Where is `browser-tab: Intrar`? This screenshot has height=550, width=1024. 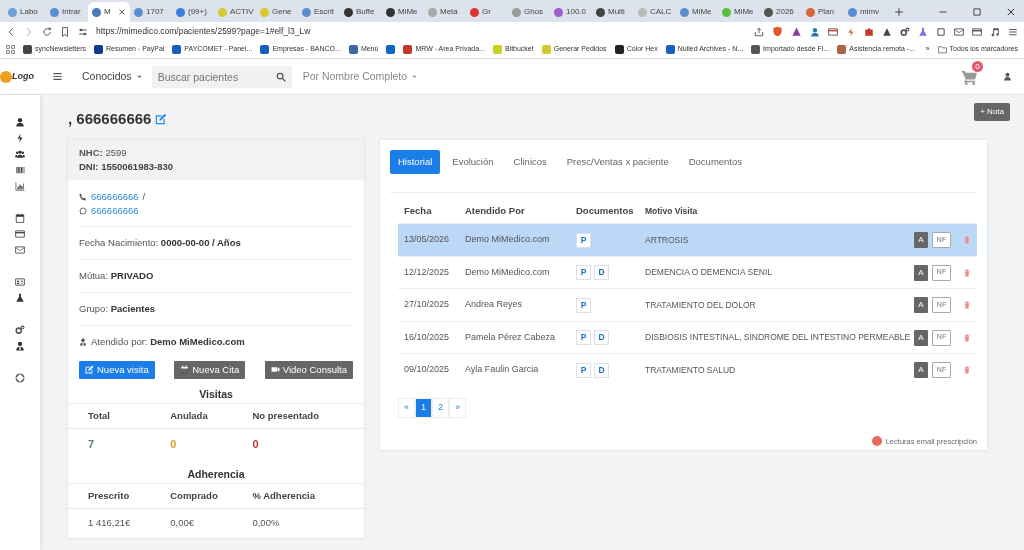 browser-tab: Intrar is located at coordinates (67, 12).